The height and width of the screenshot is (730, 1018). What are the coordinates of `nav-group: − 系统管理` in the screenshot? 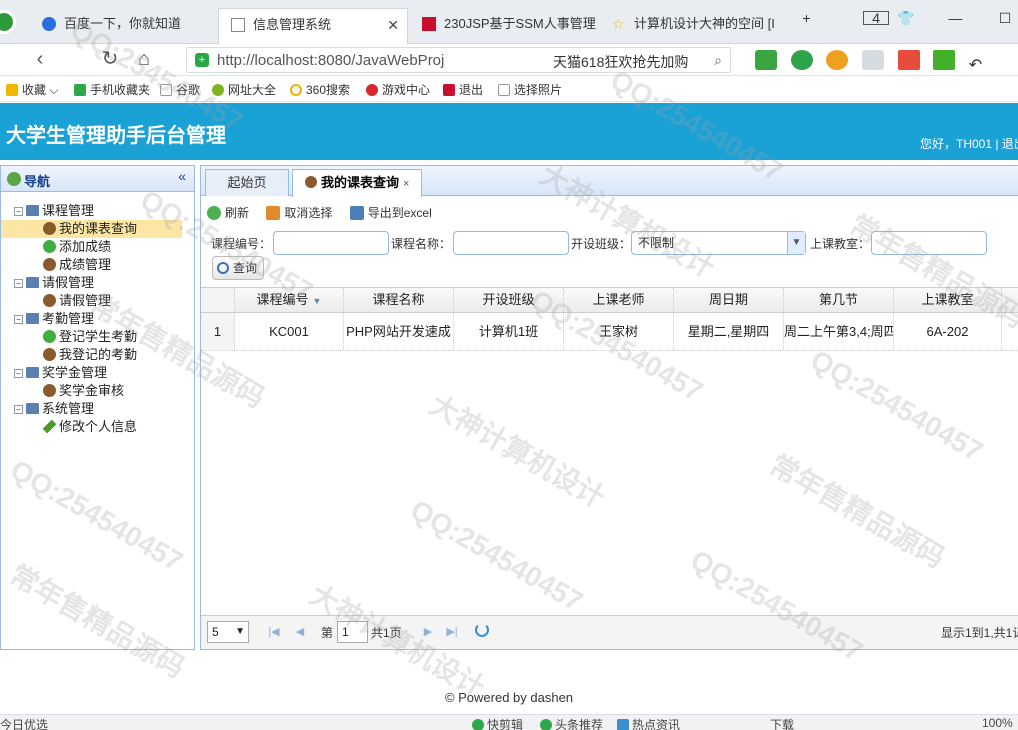 It's located at (97, 409).